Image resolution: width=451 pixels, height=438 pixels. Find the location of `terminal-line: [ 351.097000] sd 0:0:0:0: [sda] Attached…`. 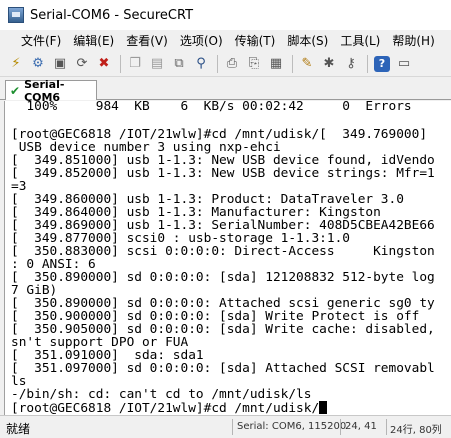

terminal-line: [ 351.097000] sd 0:0:0:0: [sda] Attached… is located at coordinates (223, 368).